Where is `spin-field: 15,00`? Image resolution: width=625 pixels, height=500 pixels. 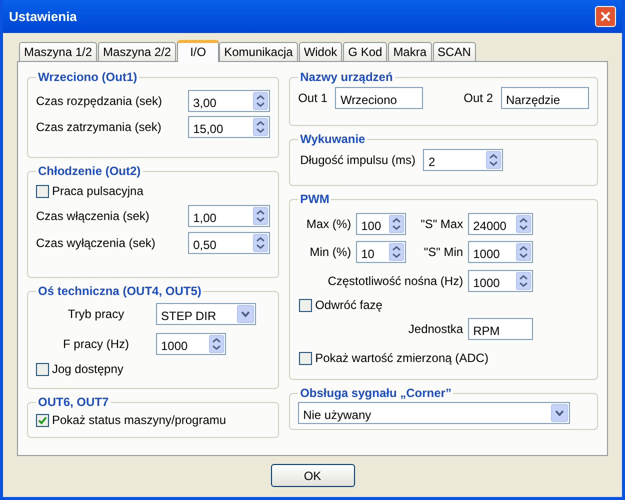 spin-field: 15,00 is located at coordinates (229, 127).